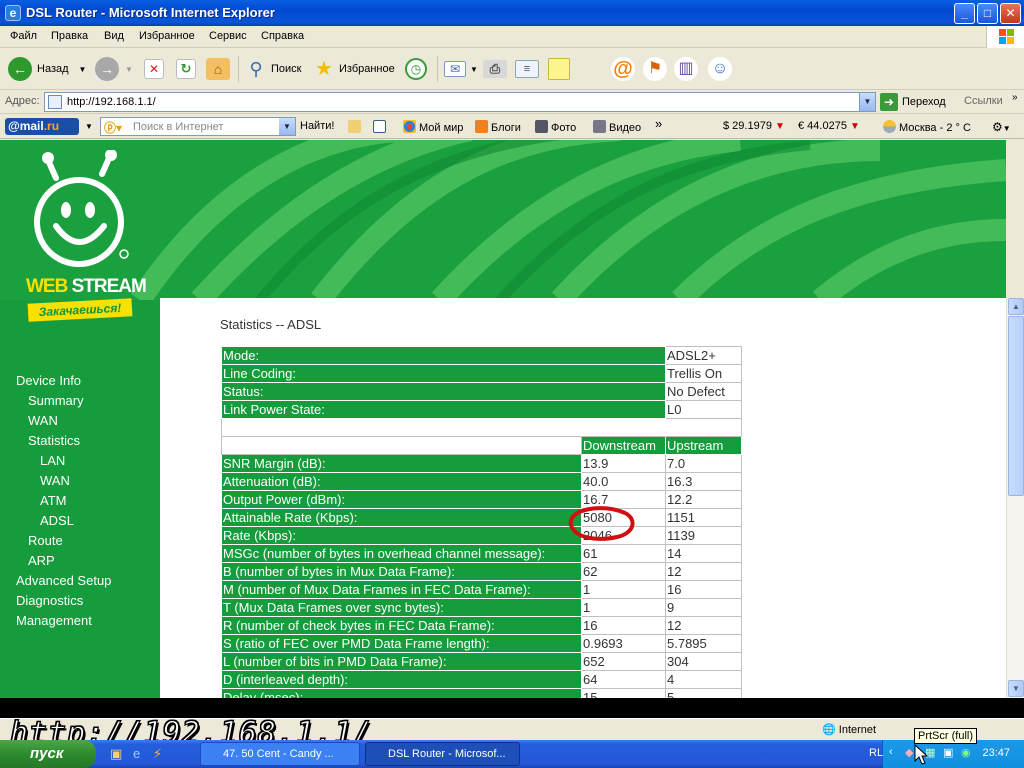 This screenshot has height=768, width=1024. I want to click on stat-downstream-value: 16, so click(623, 625).